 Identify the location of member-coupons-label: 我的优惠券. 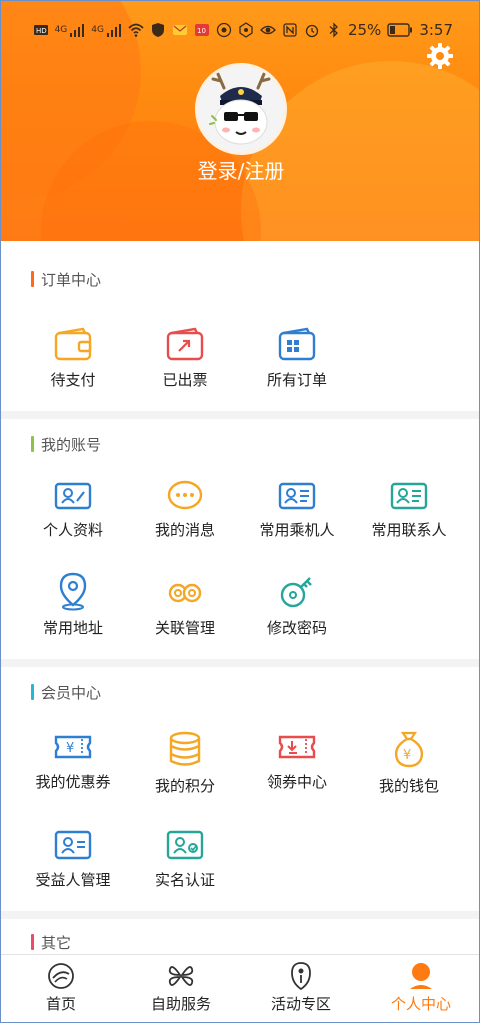
(73, 782).